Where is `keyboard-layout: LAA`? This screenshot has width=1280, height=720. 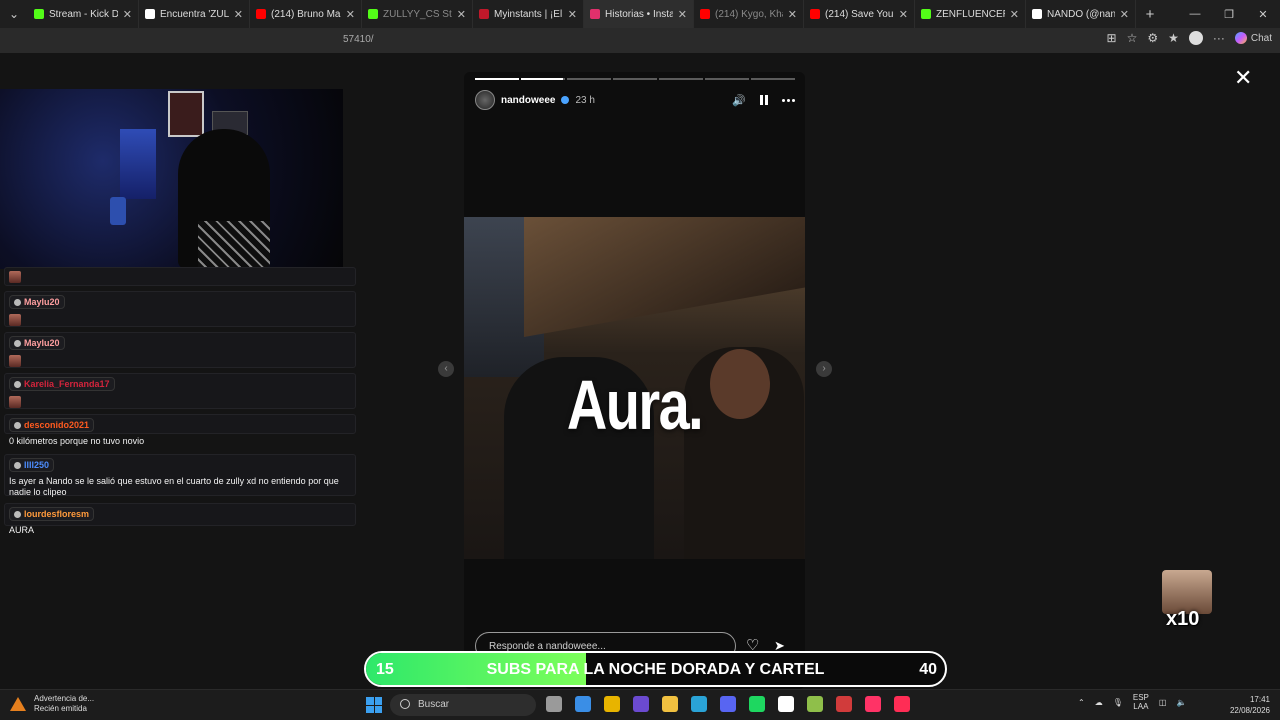 keyboard-layout: LAA is located at coordinates (1141, 706).